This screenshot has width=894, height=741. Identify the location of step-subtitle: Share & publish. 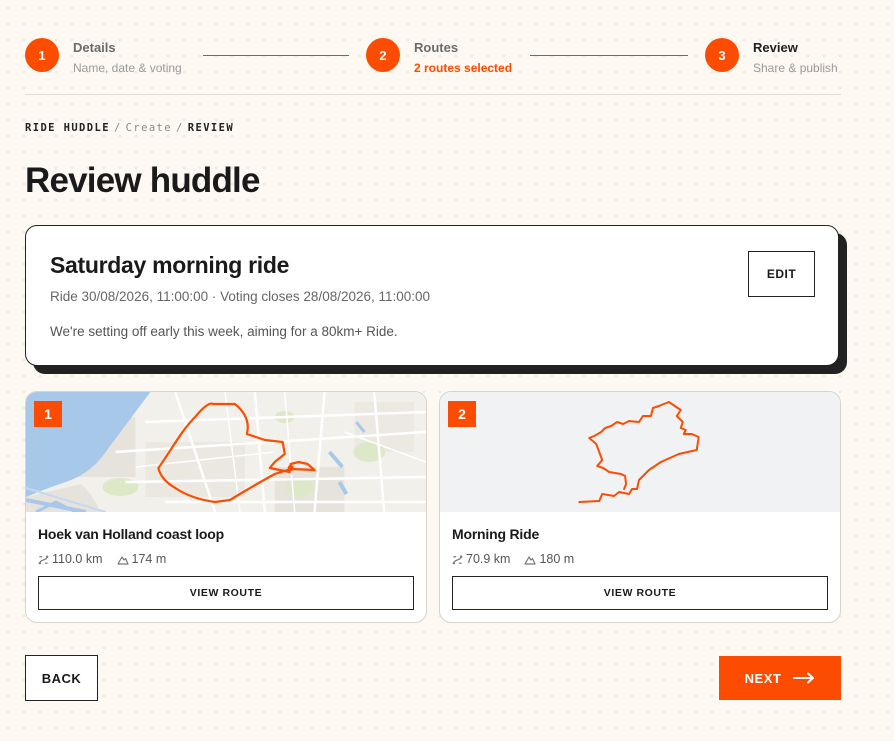
(795, 68).